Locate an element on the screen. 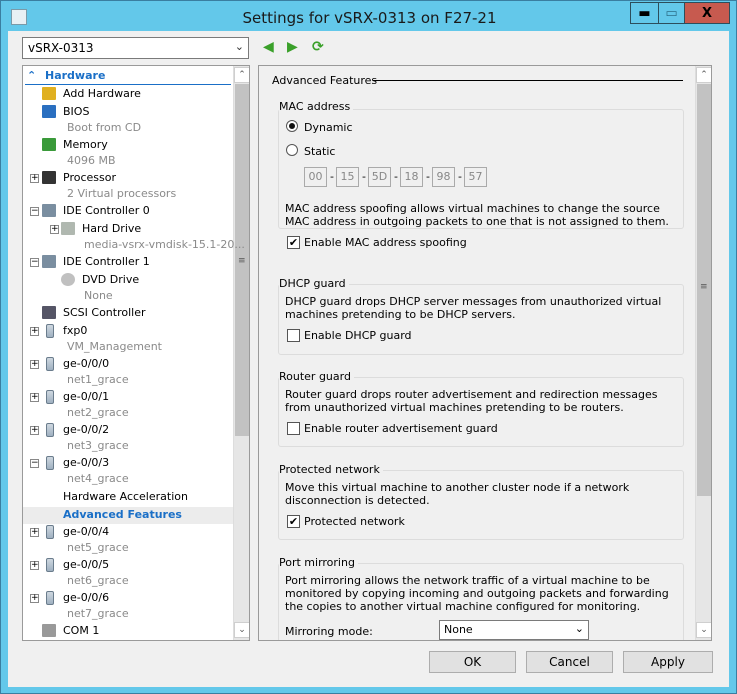  mac-octet-5: 98 is located at coordinates (443, 177).